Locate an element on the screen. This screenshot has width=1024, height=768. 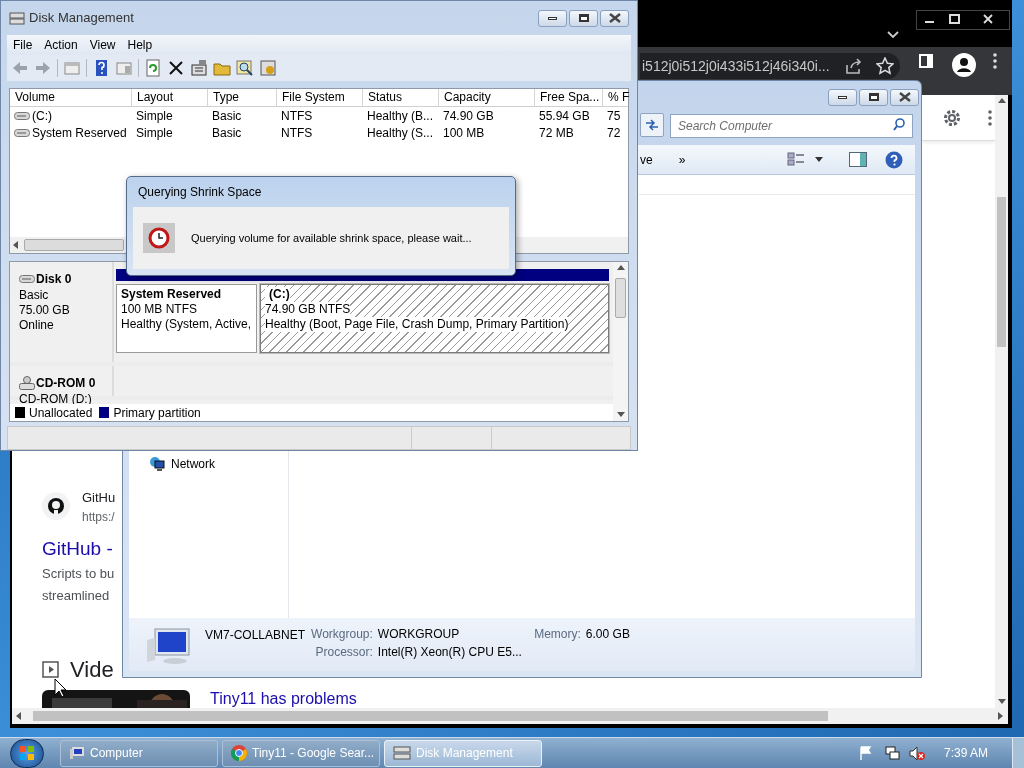
column-header: Type is located at coordinates (242, 97).